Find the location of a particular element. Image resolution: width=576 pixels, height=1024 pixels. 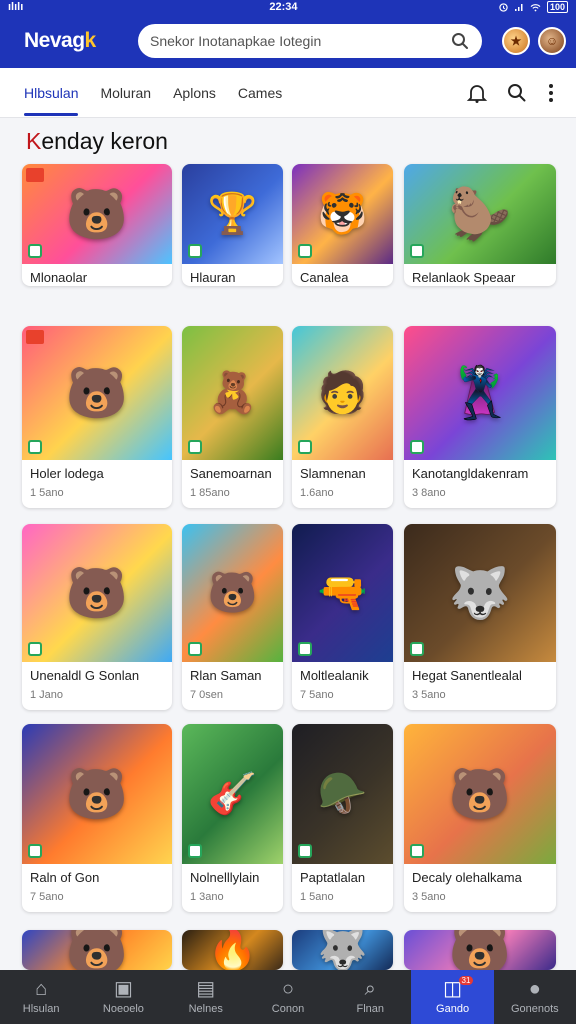

game-card: 🐻 Unenaldl G Sonlan 1 Jano is located at coordinates (97, 617).